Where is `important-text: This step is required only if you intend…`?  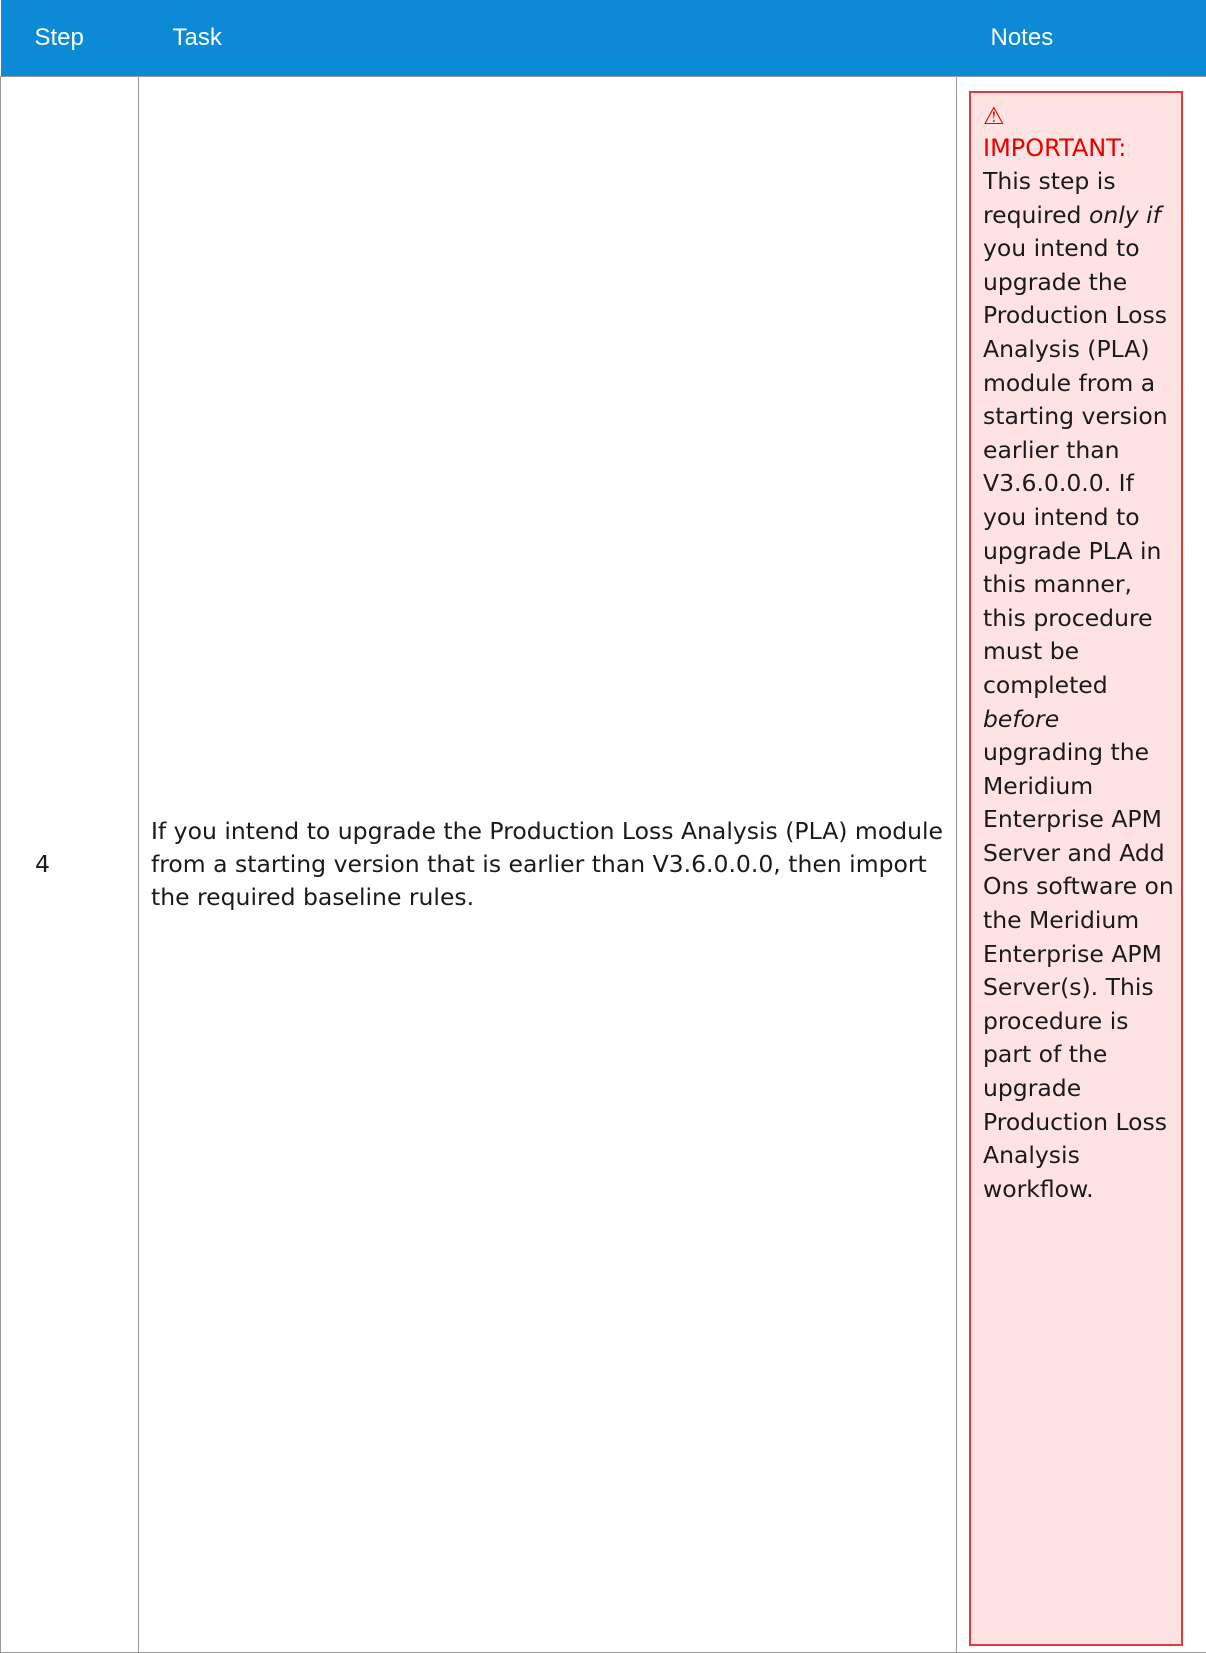 important-text: This step is required only if you intend… is located at coordinates (1078, 685).